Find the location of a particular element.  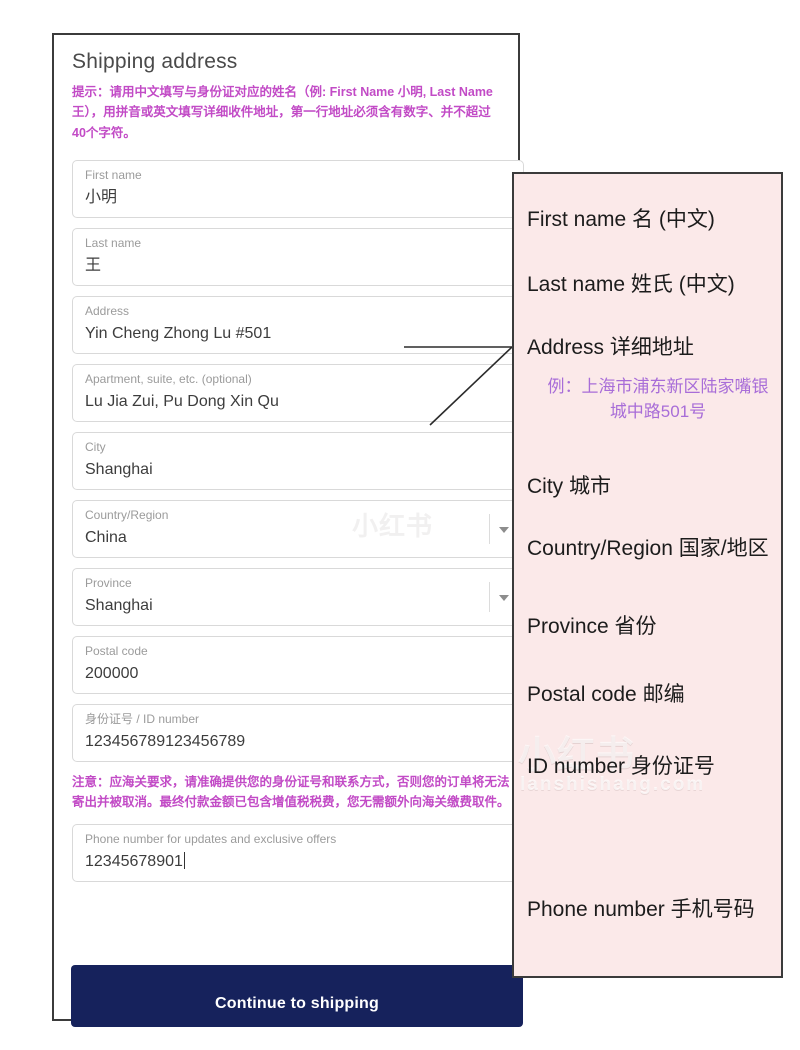

annotation-first-name: First name 名 (中文) is located at coordinates (621, 219).